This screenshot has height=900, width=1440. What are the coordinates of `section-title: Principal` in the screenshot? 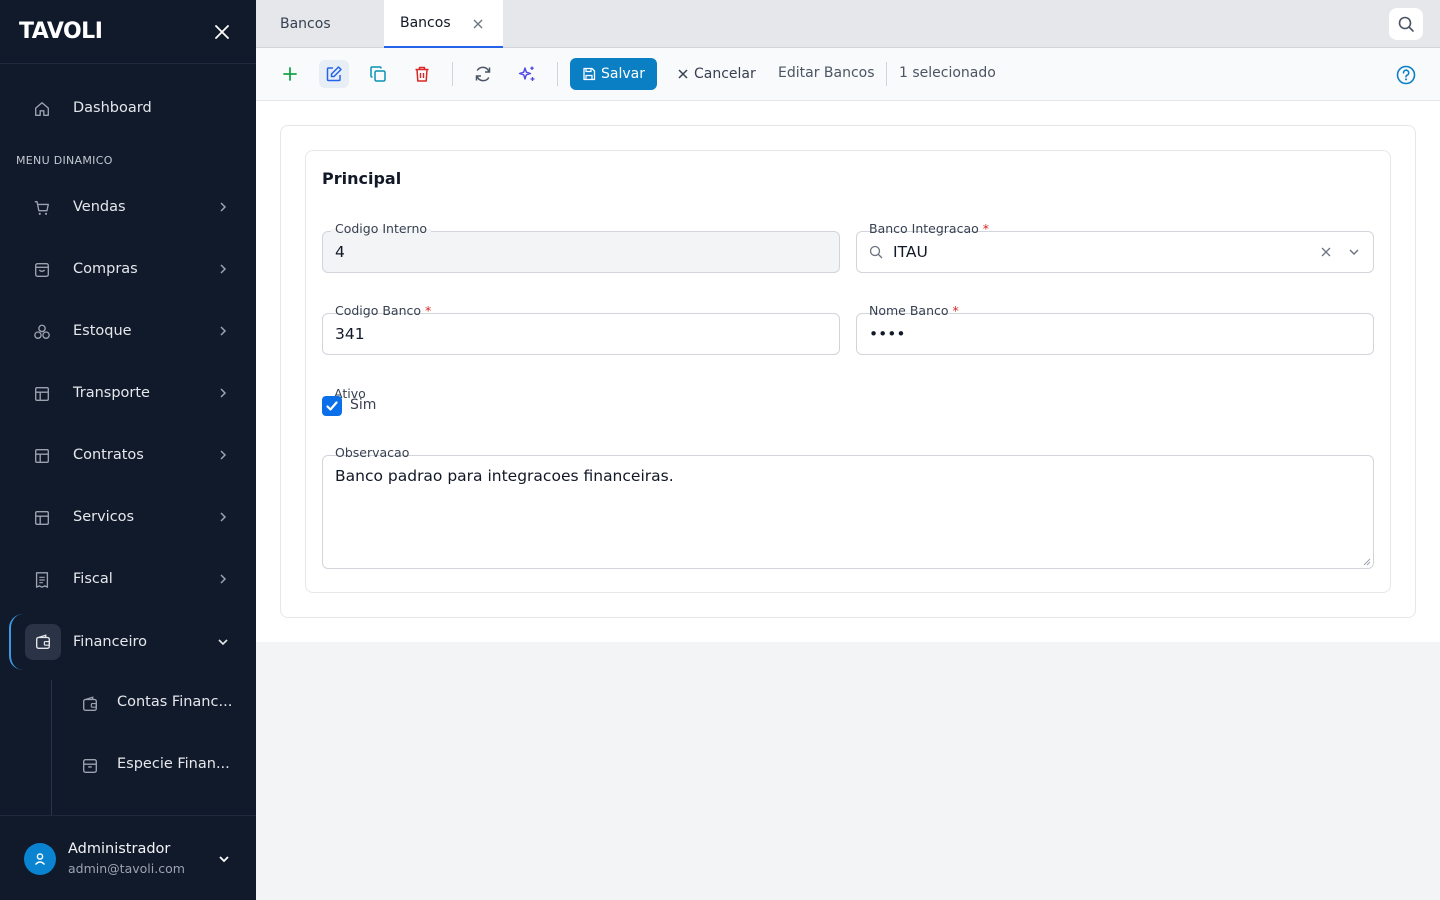 It's located at (362, 178).